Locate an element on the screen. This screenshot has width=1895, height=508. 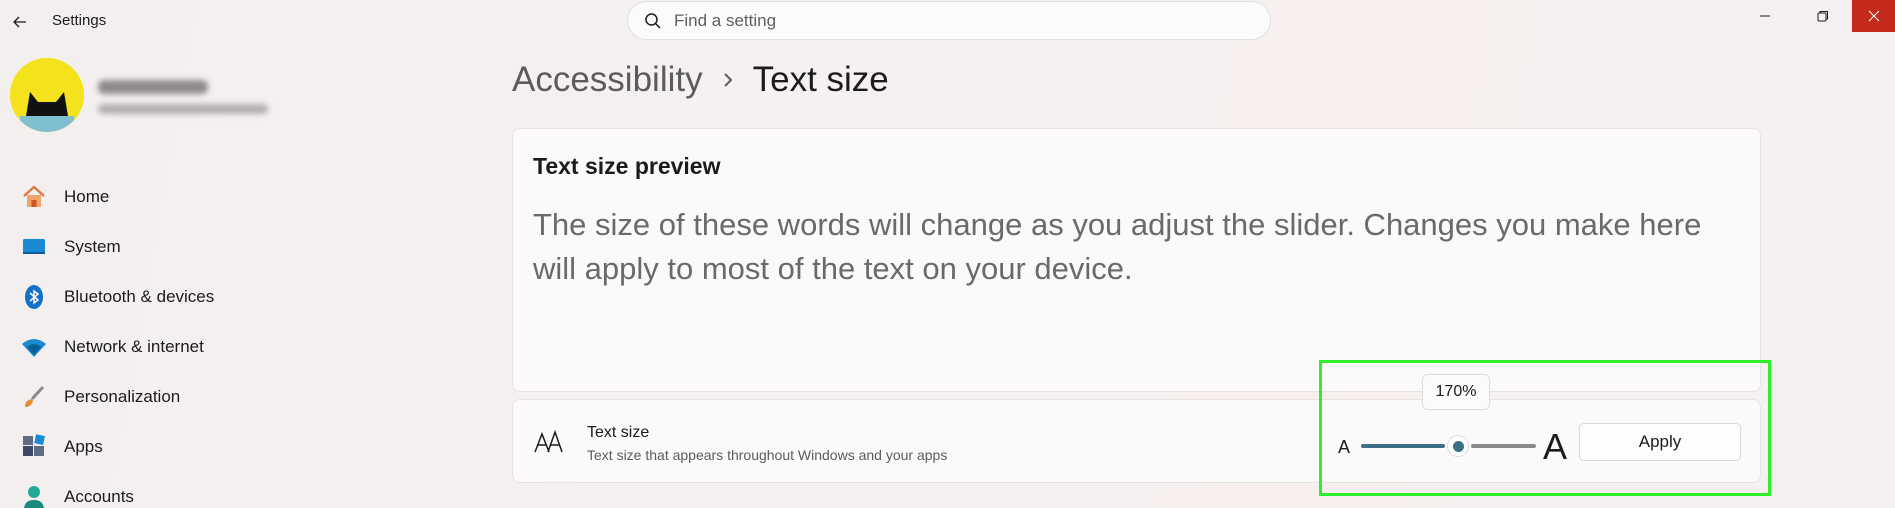
sidebar-item-personalization: Personalization is located at coordinates (150, 397).